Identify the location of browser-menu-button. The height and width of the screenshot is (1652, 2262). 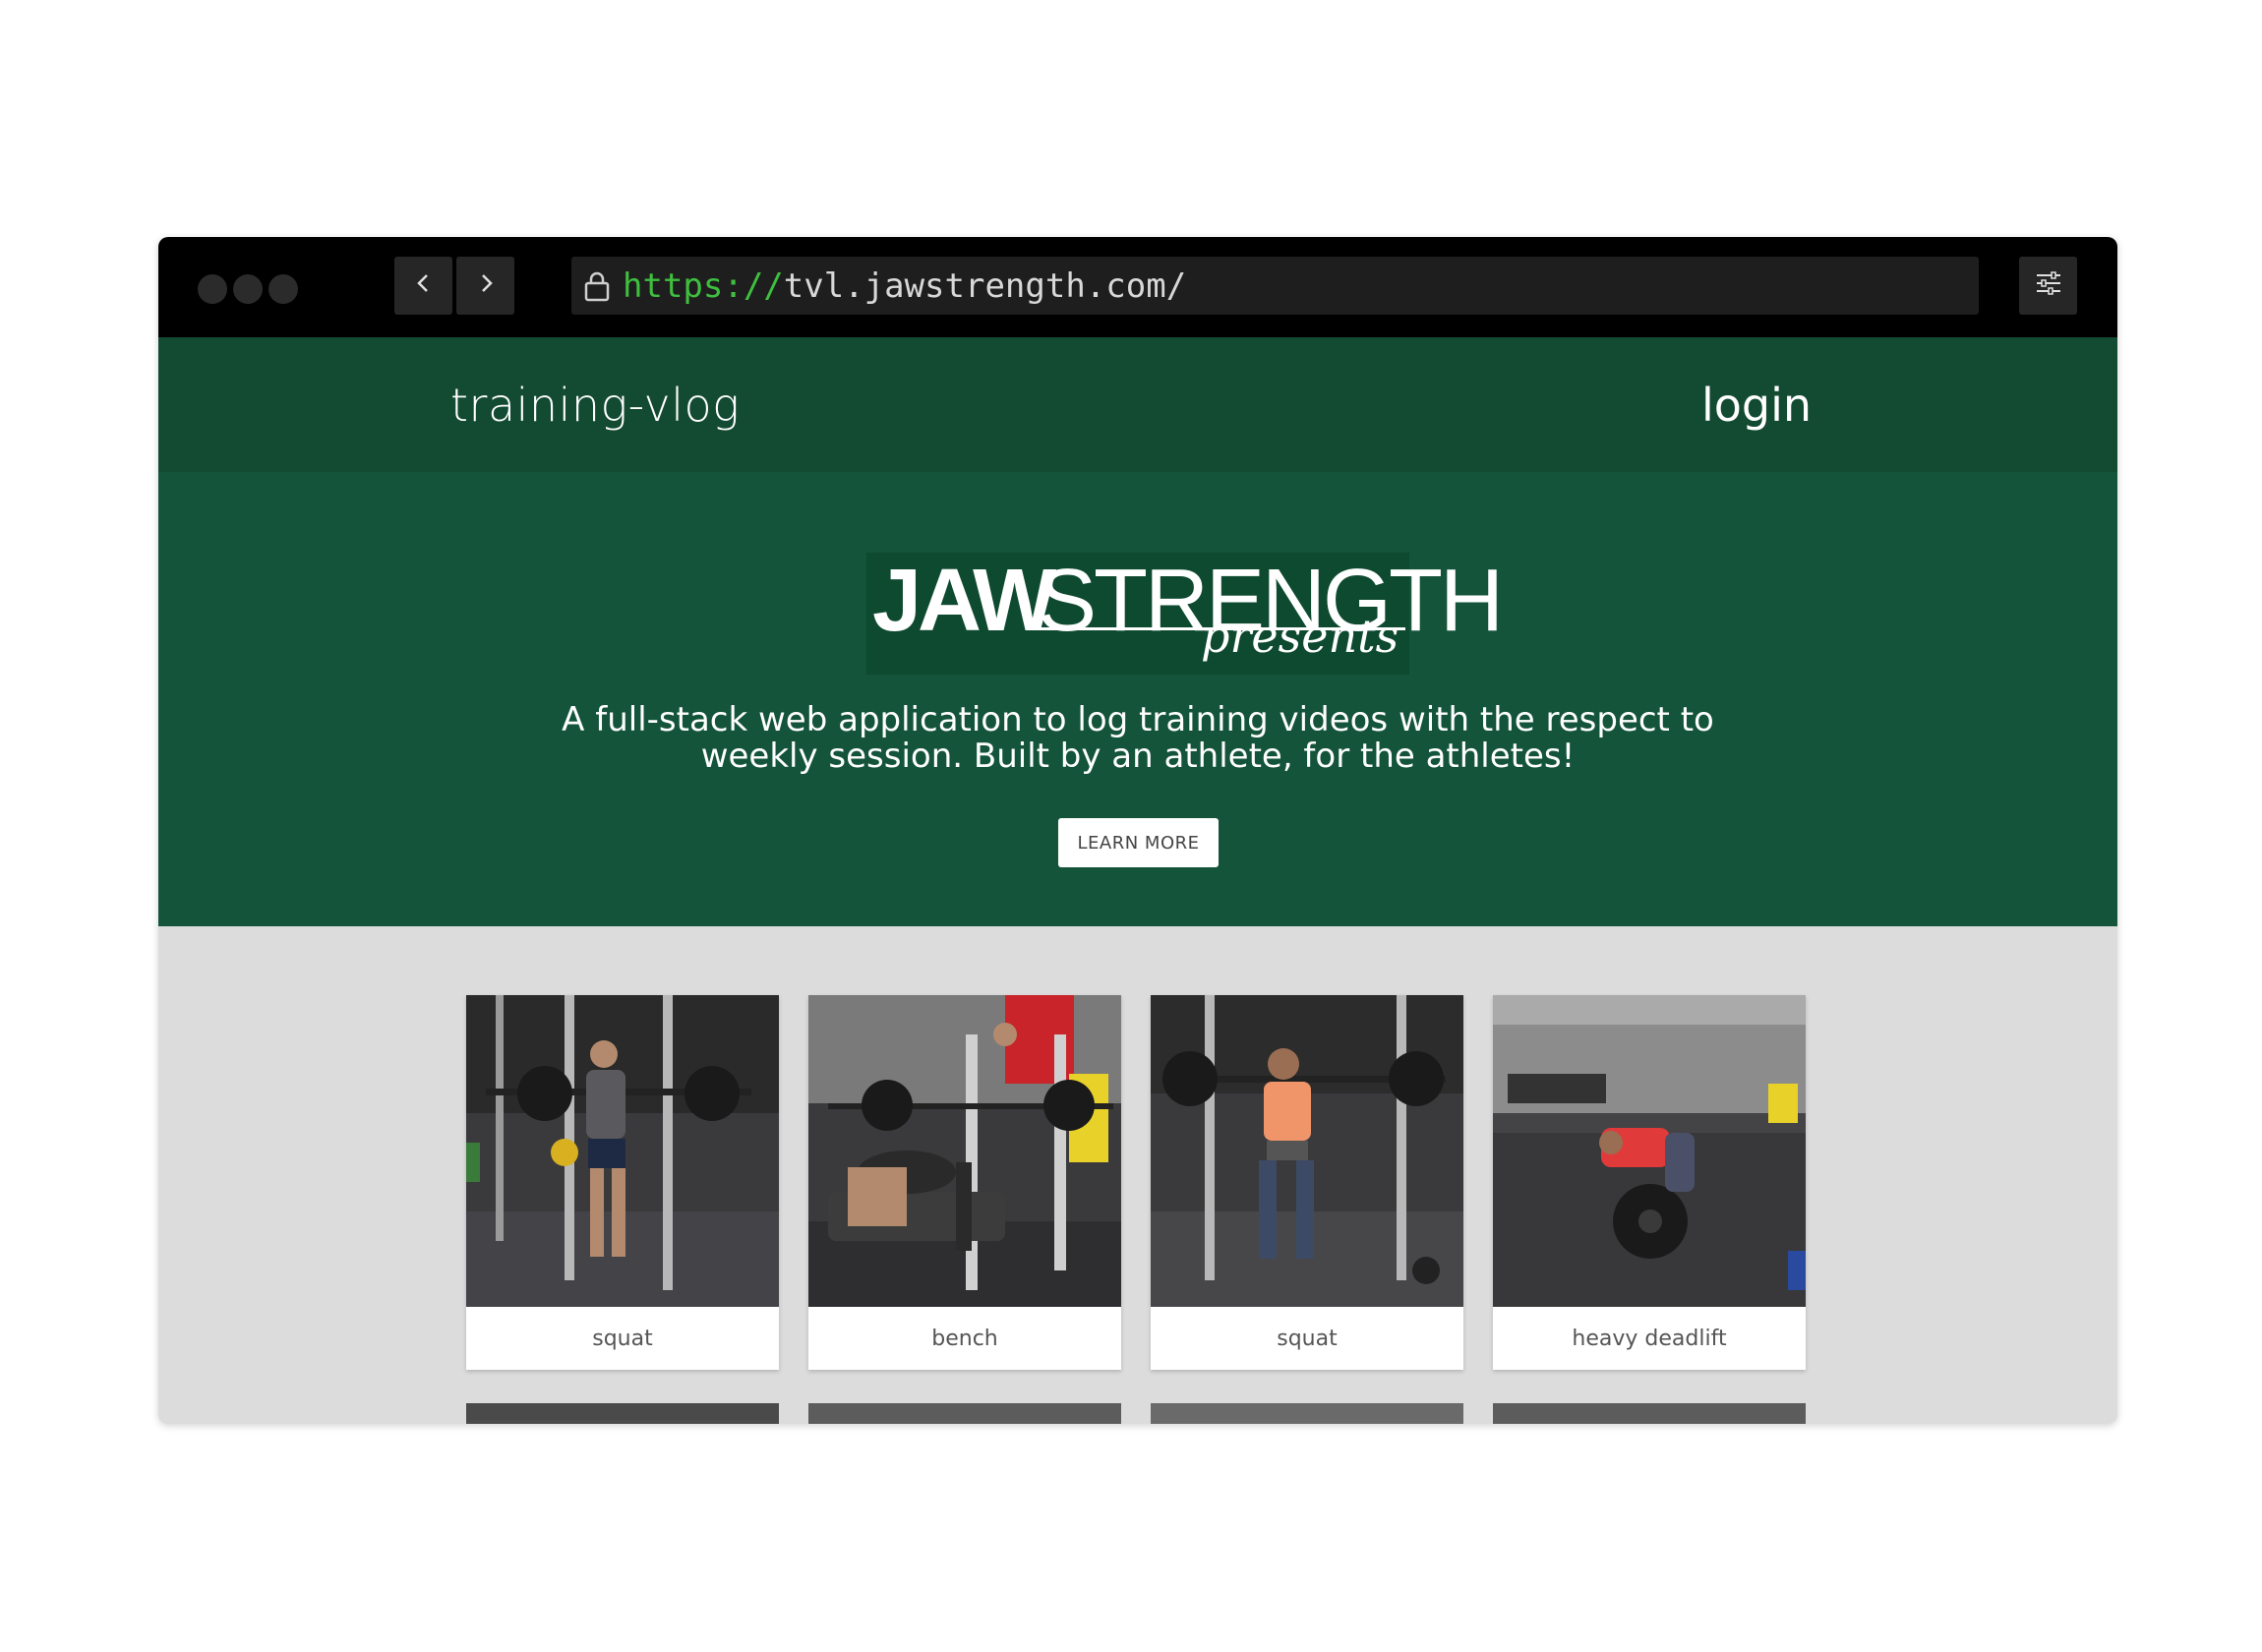
(2048, 286).